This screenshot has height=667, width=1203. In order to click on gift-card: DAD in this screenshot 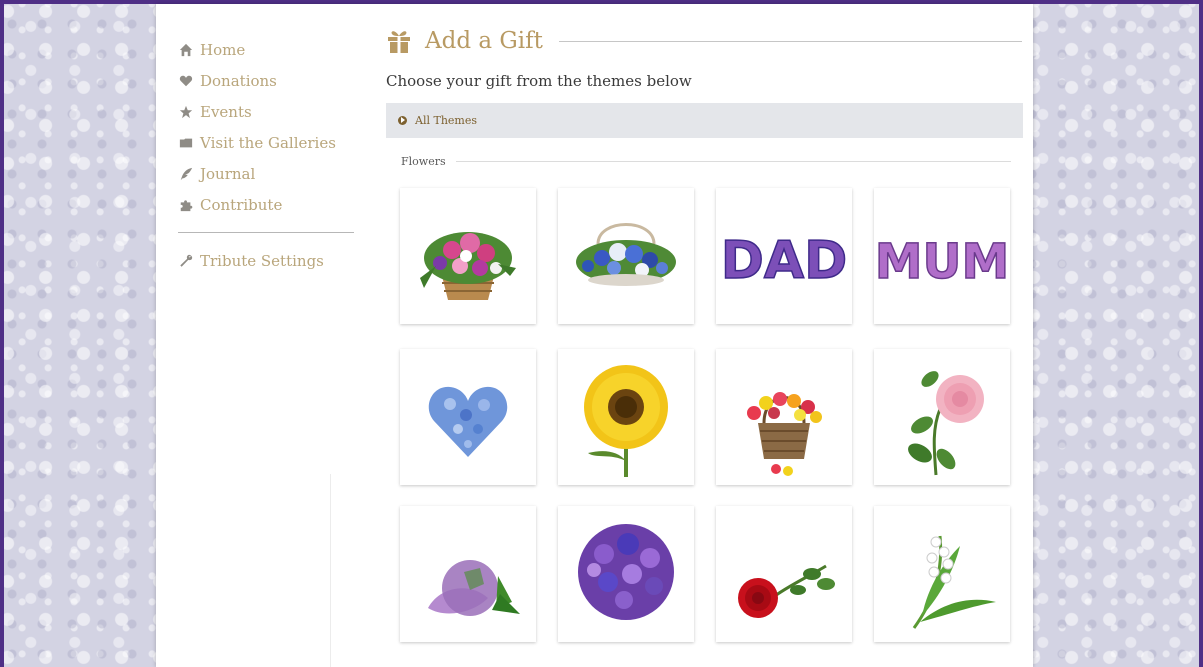, I will do `click(784, 256)`.